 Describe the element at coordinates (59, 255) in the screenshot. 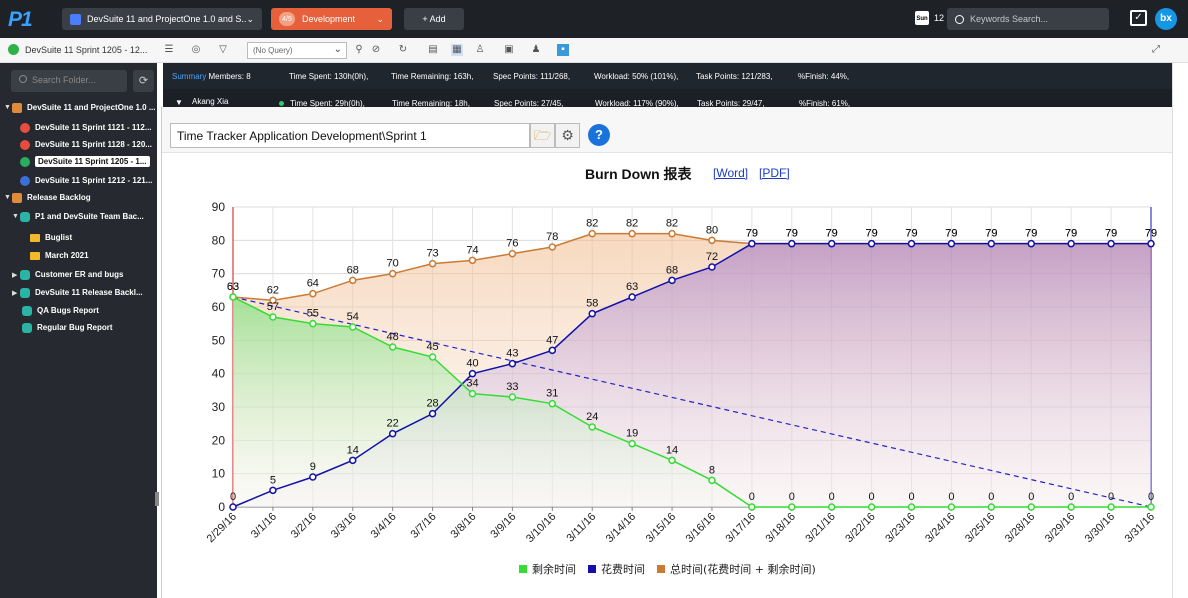

I see `tree-item-march-2021: March 2021` at that location.